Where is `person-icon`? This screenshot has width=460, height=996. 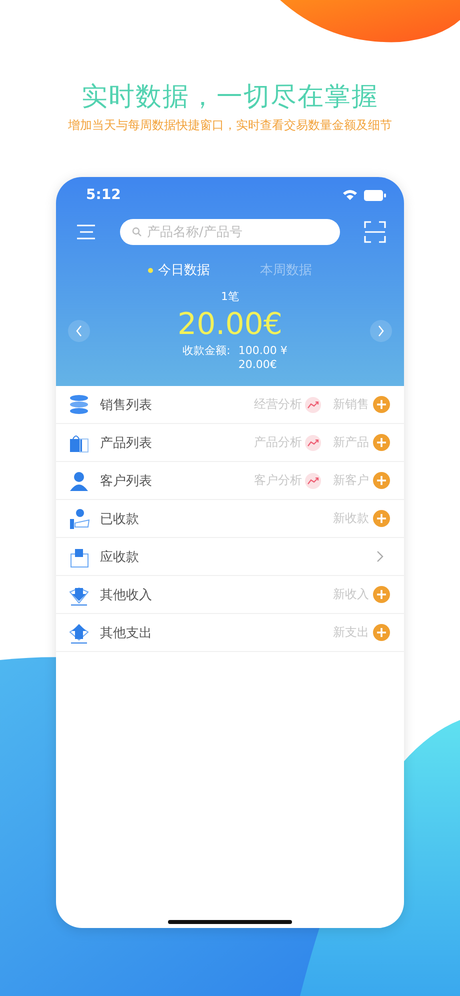
person-icon is located at coordinates (79, 481).